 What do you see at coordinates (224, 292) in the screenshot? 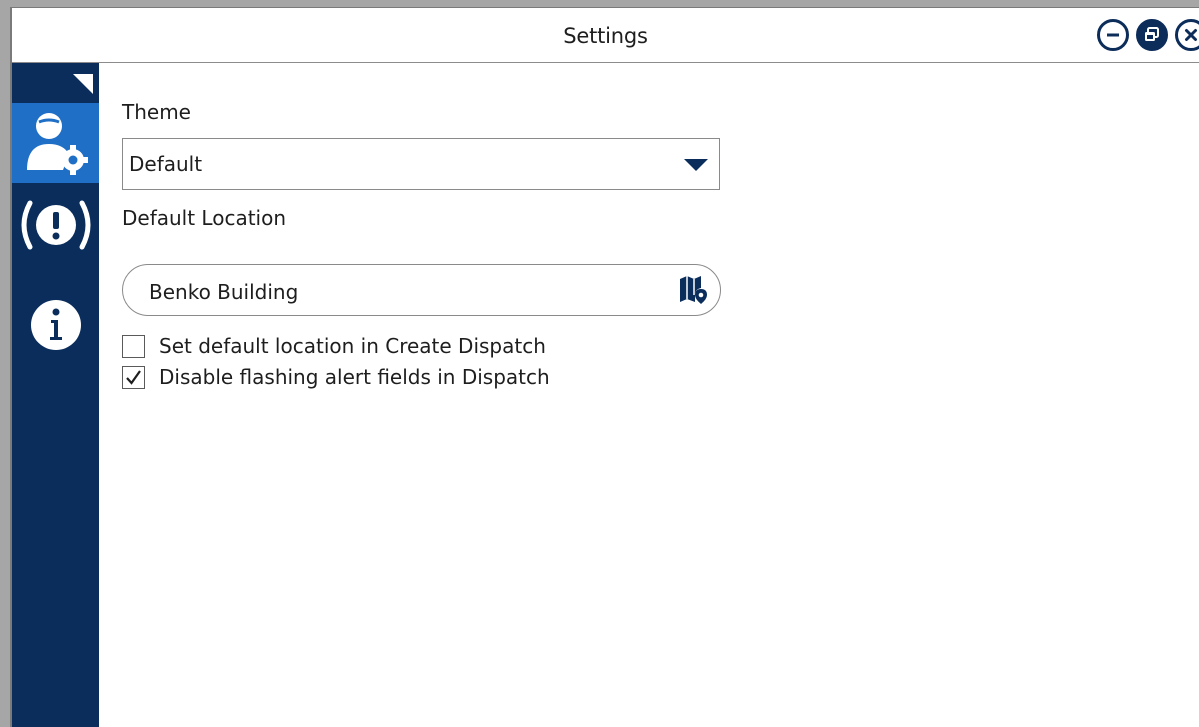
I see `default-location-value: Benko Building` at bounding box center [224, 292].